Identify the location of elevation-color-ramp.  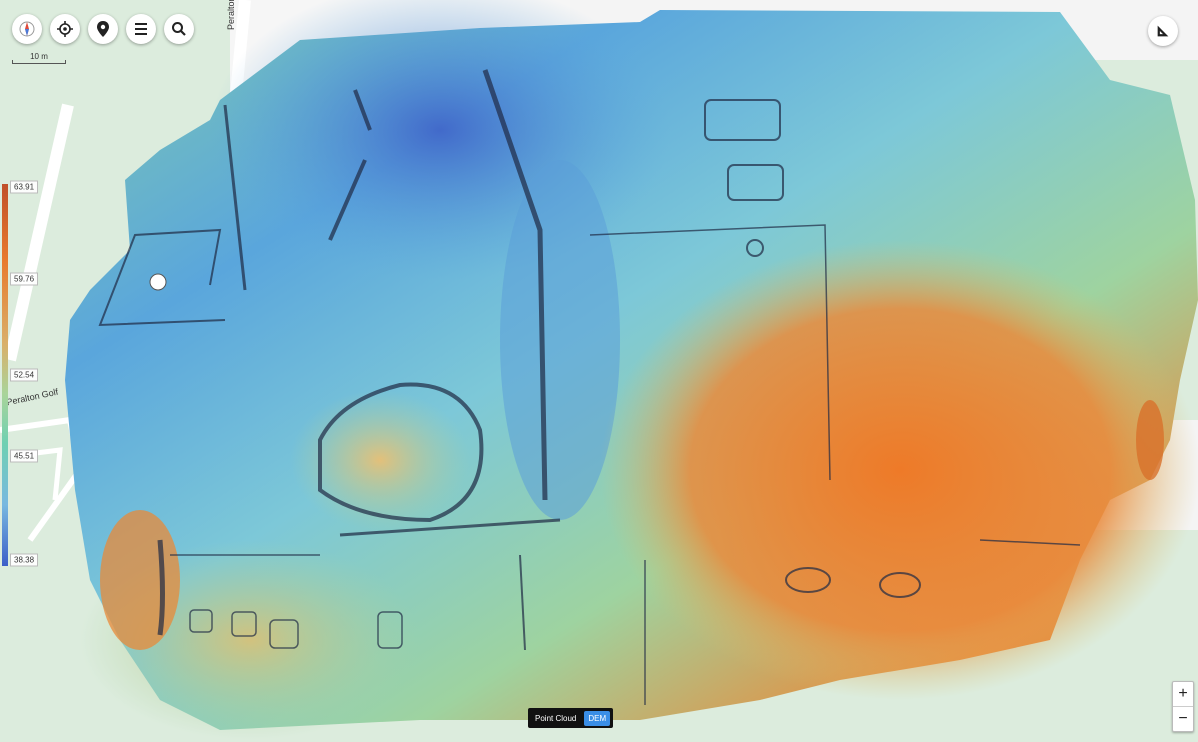
(5, 375).